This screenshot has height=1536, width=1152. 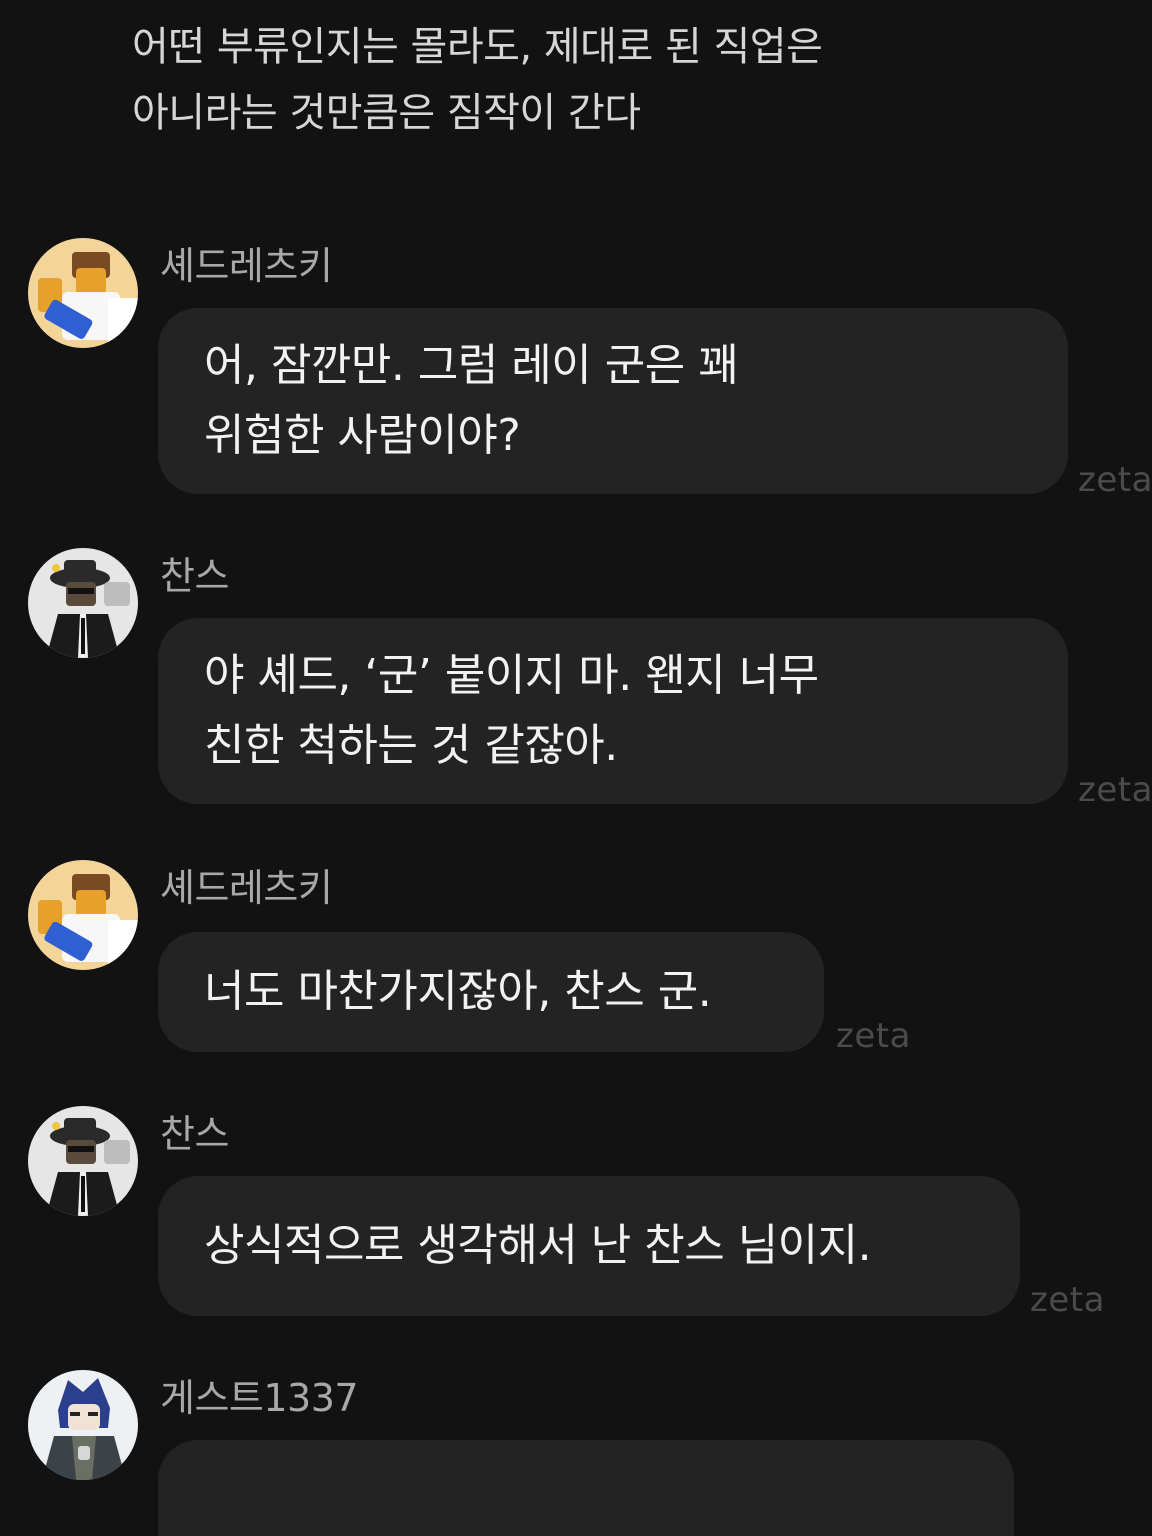 What do you see at coordinates (386, 113) in the screenshot?
I see `narration-line: 아니라는 것만큼은 짐작이 간다` at bounding box center [386, 113].